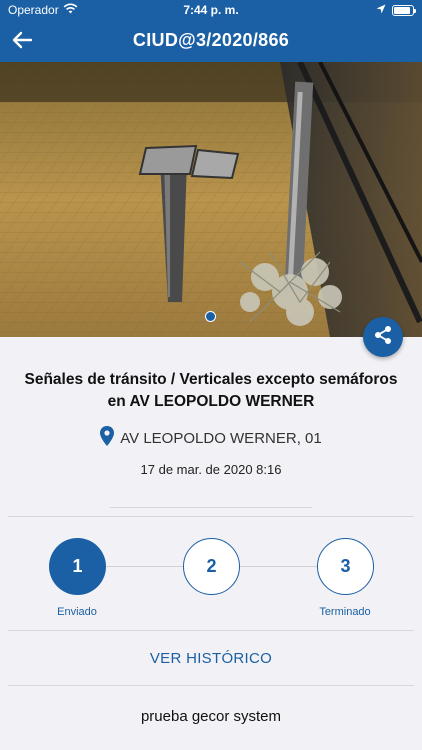 Image resolution: width=422 pixels, height=750 pixels. I want to click on nav-bar: CIUD@3/2020/866, so click(211, 42).